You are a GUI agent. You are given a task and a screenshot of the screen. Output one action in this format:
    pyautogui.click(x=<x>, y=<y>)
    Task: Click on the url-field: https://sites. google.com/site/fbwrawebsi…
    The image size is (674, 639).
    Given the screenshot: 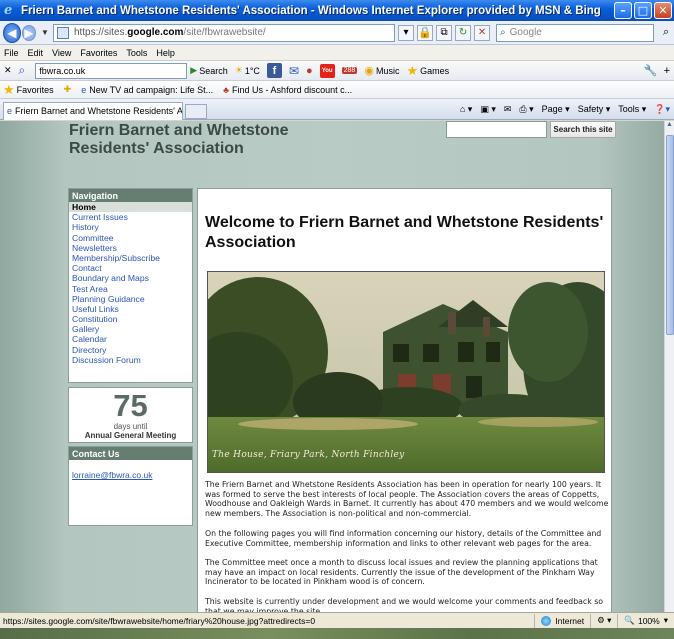 What is the action you would take?
    pyautogui.click(x=224, y=32)
    